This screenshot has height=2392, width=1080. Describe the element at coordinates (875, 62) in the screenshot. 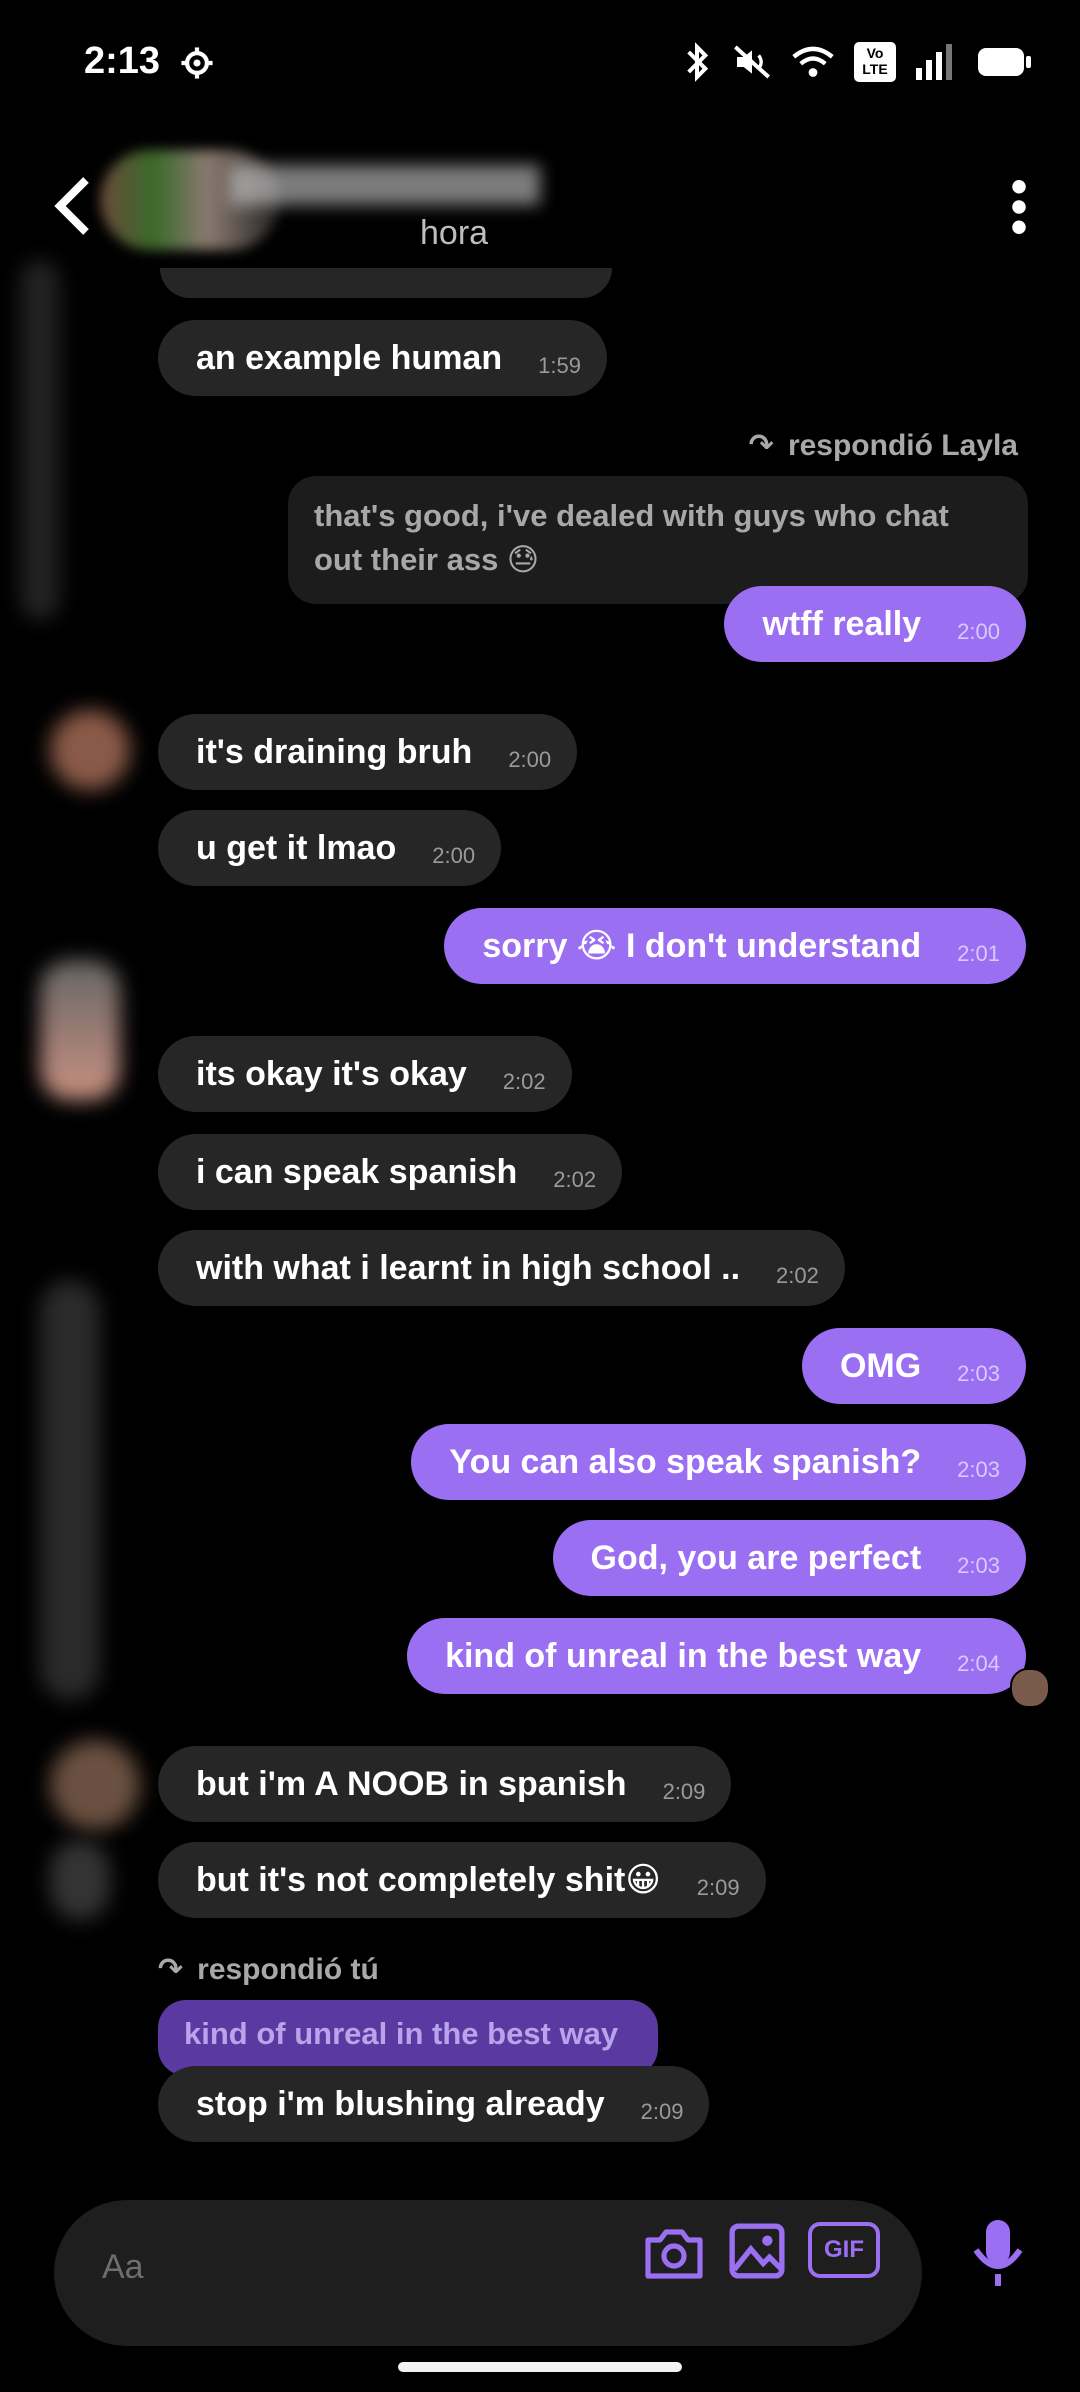

I see `volte-icon: Vo LTE` at that location.